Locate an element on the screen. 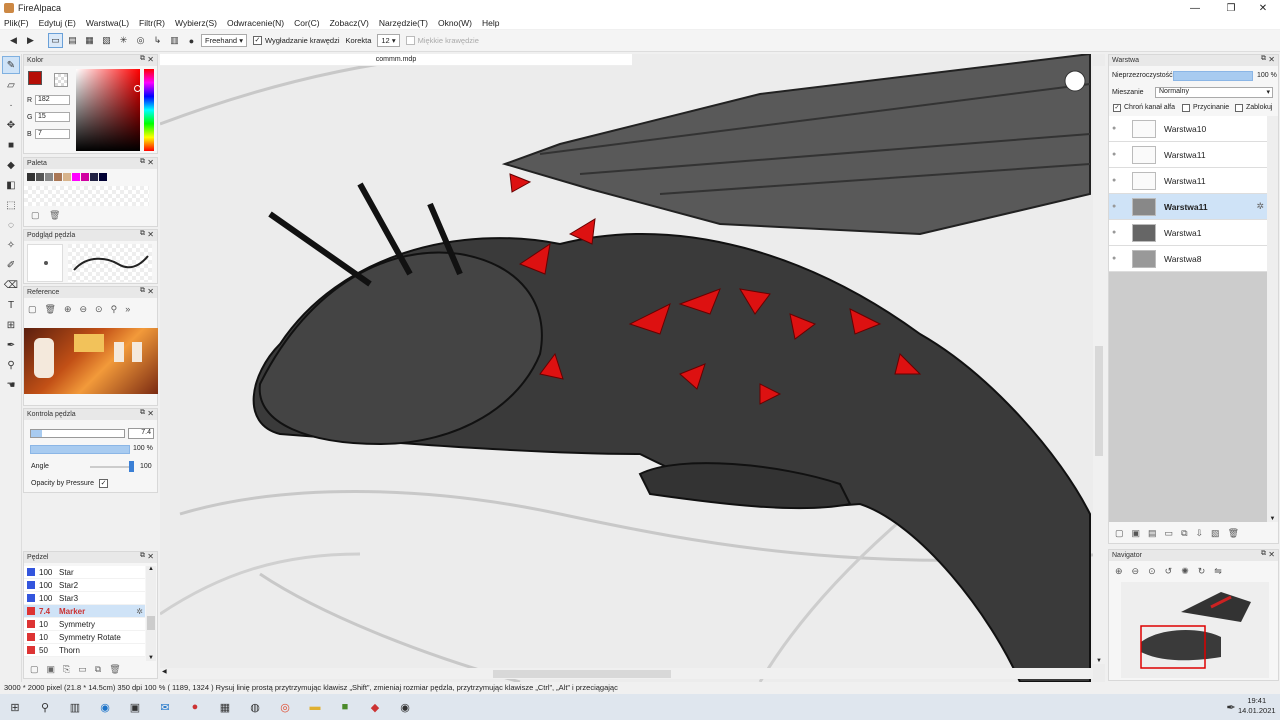 The width and height of the screenshot is (1280, 720). brush-opacity-slider is located at coordinates (80, 449).